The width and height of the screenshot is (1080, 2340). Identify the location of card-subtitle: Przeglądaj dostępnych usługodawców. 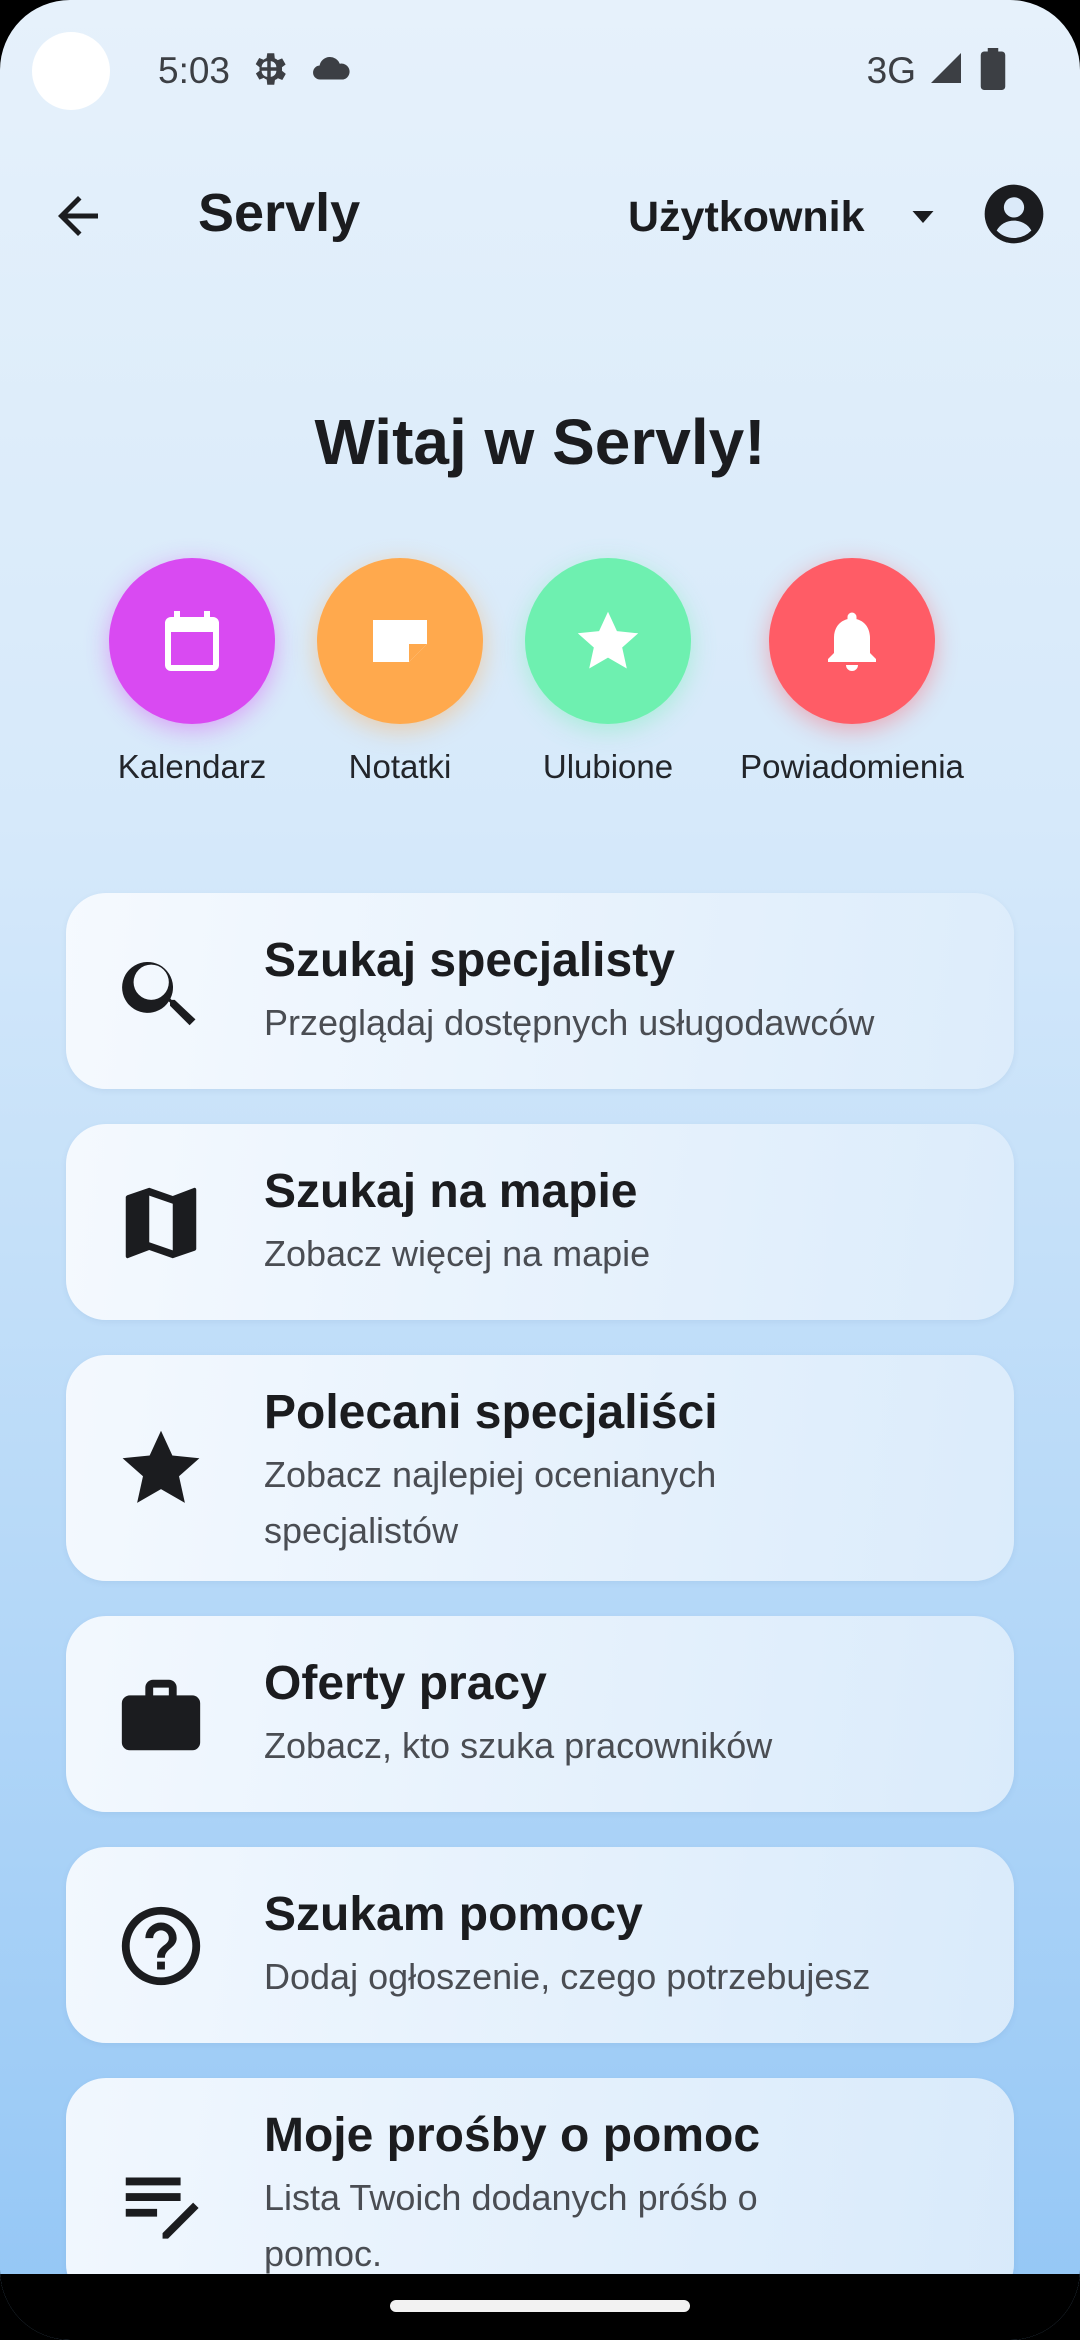
(569, 1022).